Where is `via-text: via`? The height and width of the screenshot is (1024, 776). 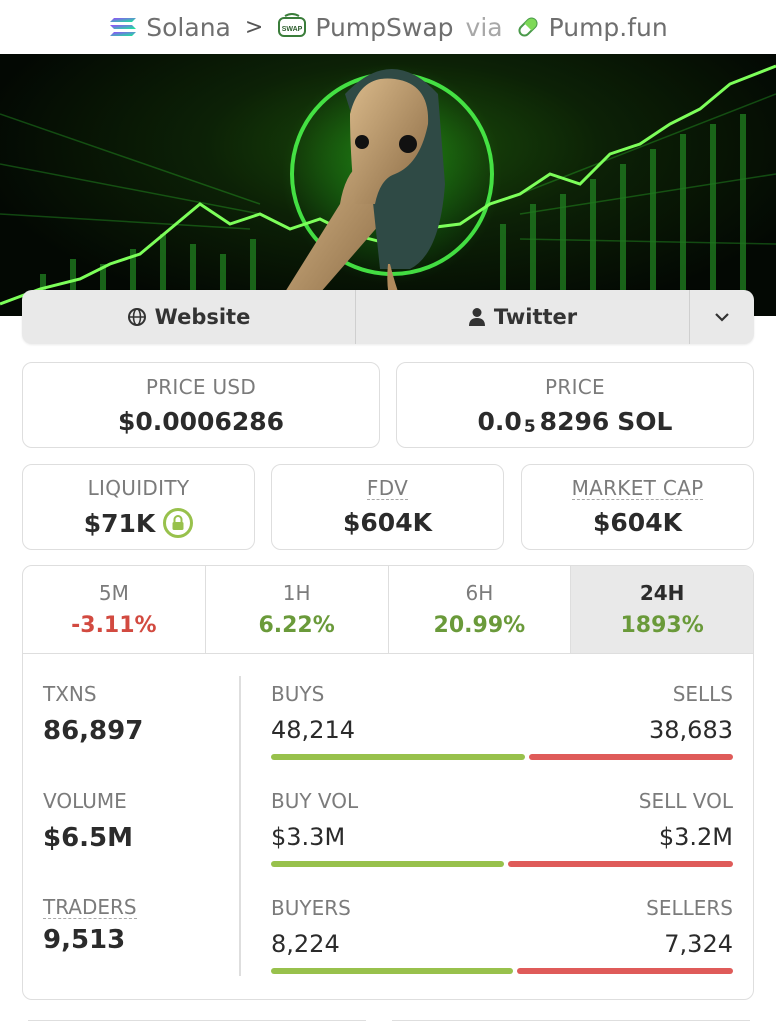
via-text: via is located at coordinates (484, 27).